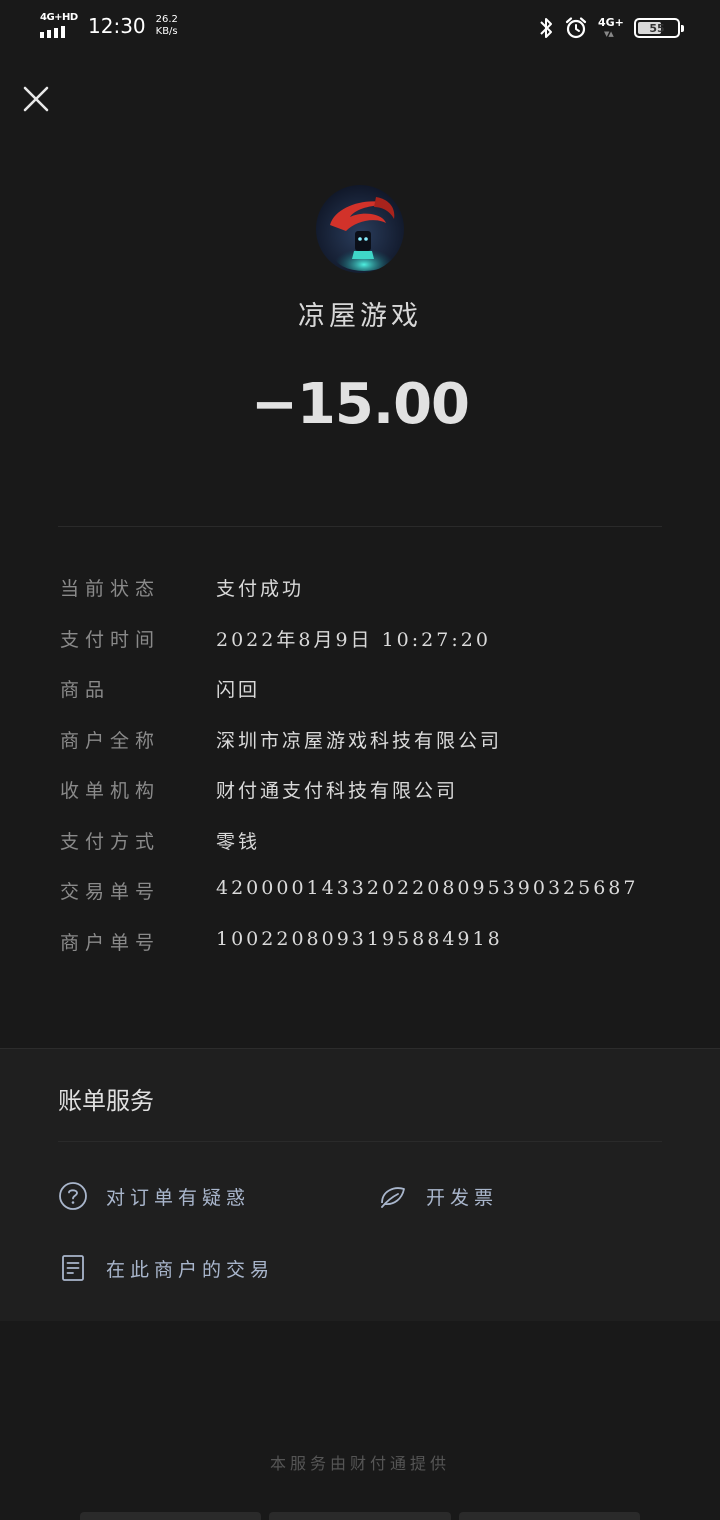 The image size is (720, 1520). What do you see at coordinates (611, 22) in the screenshot?
I see `network-type-right: 4G+` at bounding box center [611, 22].